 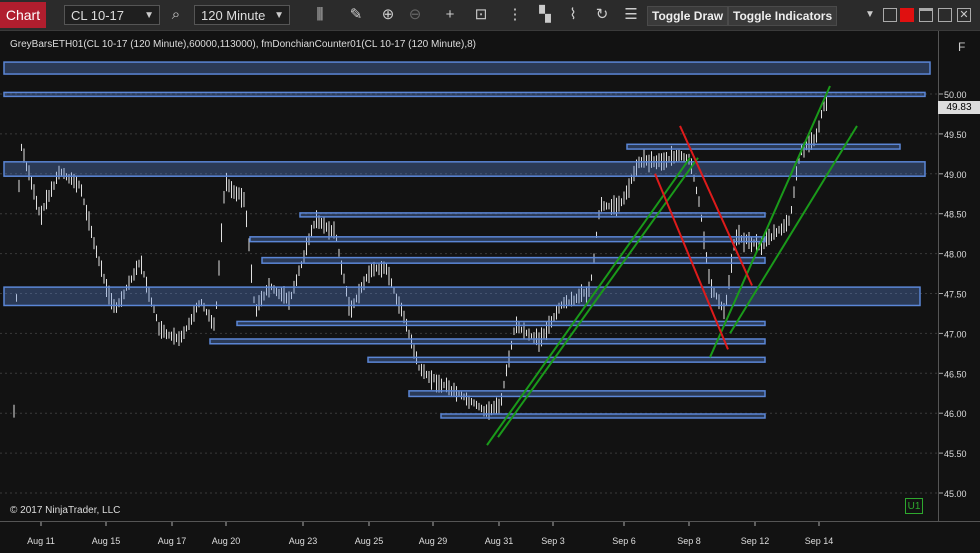 I want to click on date-label: Aug 31, so click(x=499, y=541).